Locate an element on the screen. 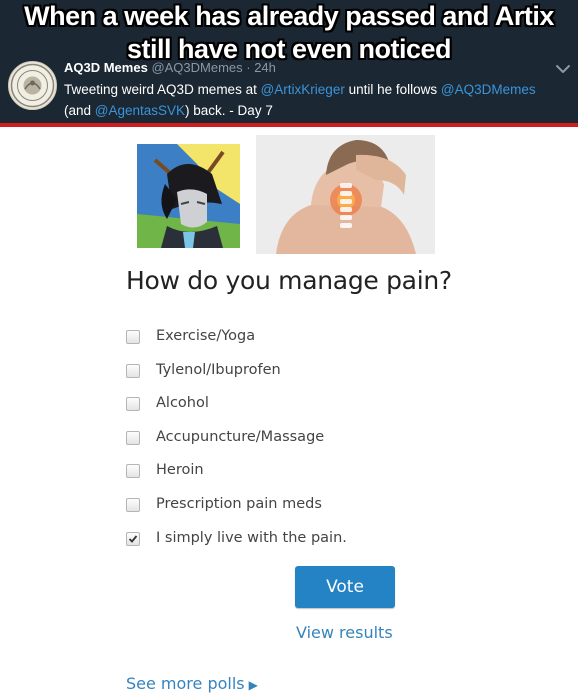  seal-logo-icon is located at coordinates (32, 85).